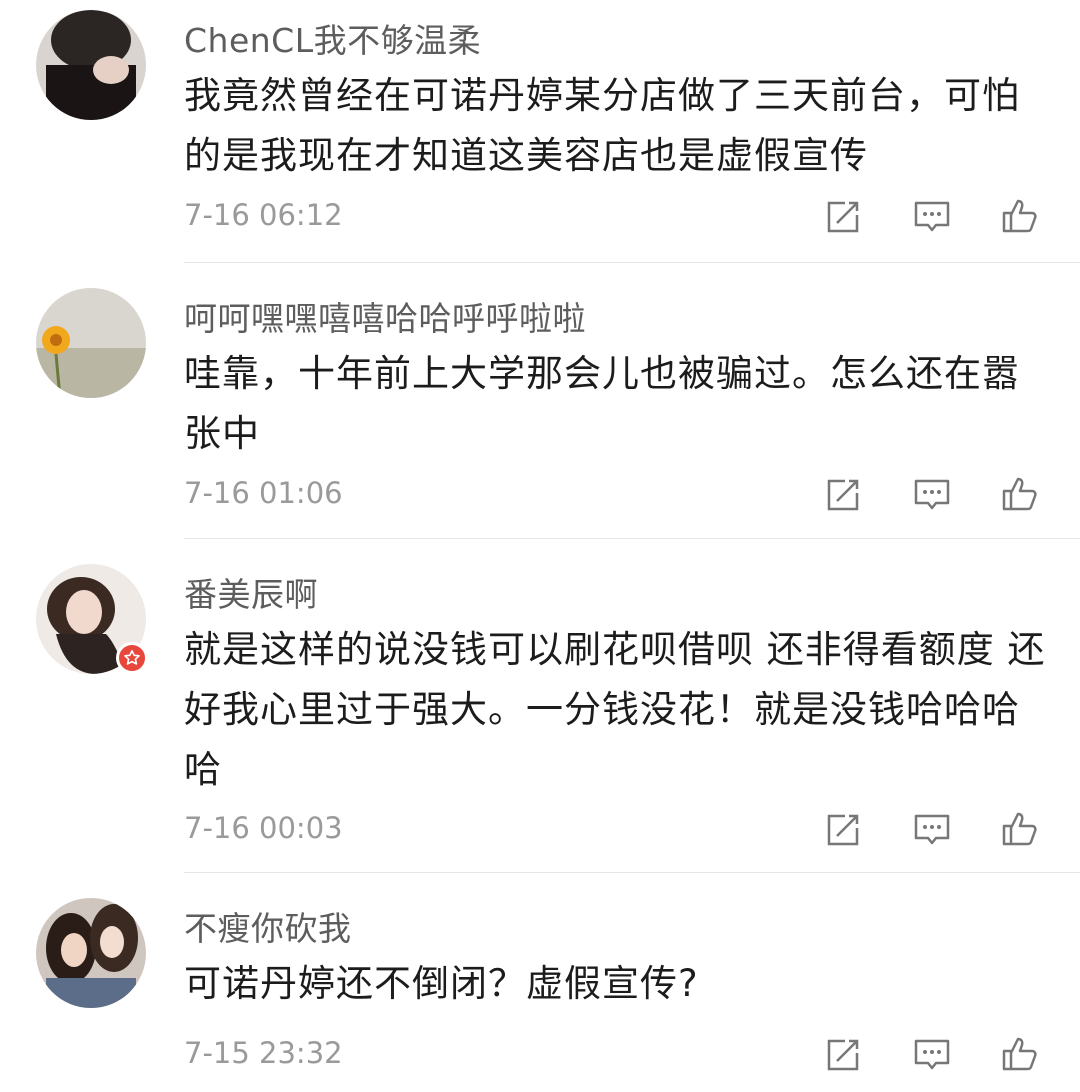  Describe the element at coordinates (441, 983) in the screenshot. I see `comment-text: 可诺丹婷还不倒闭？虚假宣传?` at that location.